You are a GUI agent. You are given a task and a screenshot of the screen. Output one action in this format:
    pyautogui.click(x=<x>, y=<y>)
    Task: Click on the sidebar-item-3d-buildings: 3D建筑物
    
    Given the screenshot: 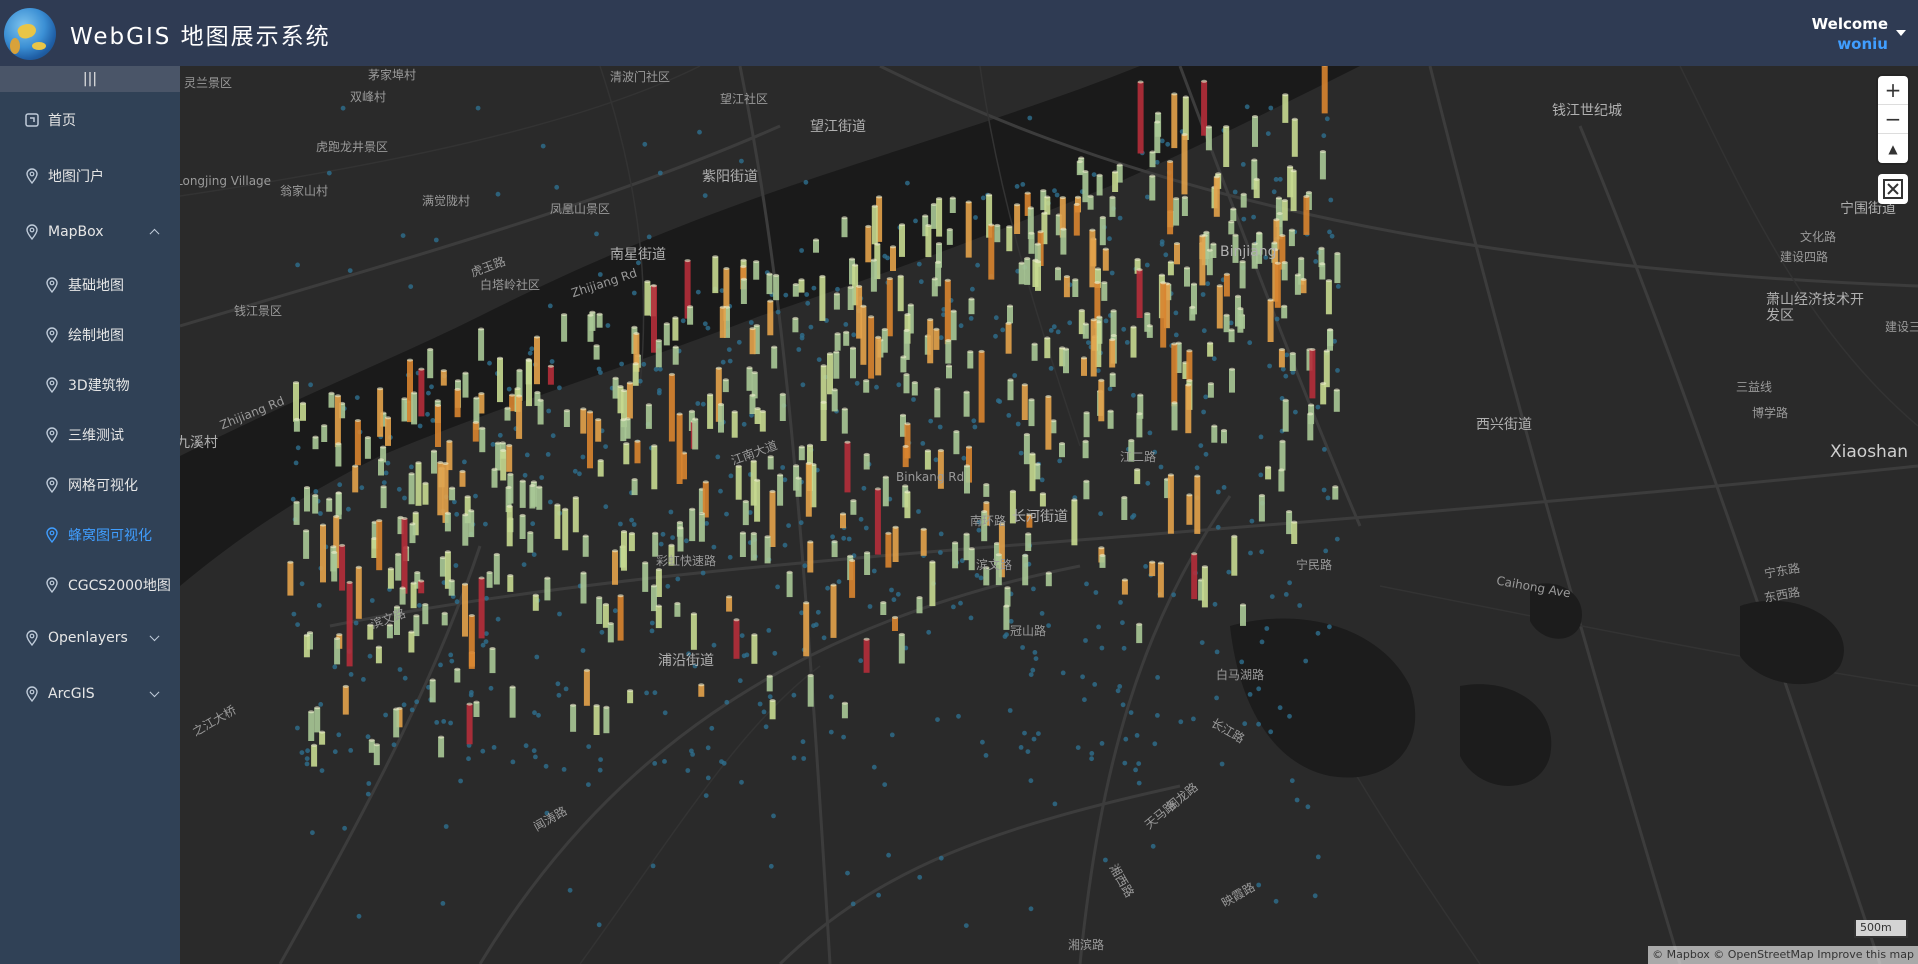 What is the action you would take?
    pyautogui.click(x=90, y=385)
    